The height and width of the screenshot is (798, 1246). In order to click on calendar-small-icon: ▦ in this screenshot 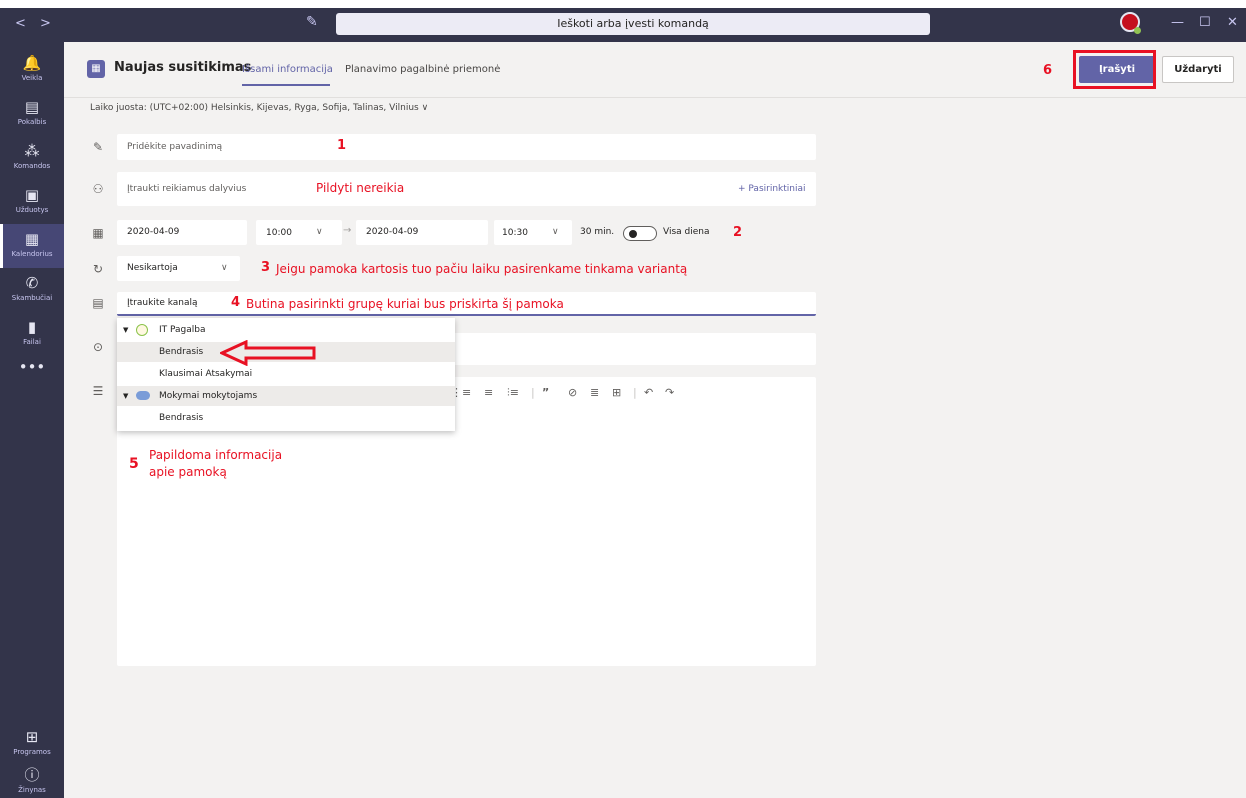, I will do `click(98, 233)`.